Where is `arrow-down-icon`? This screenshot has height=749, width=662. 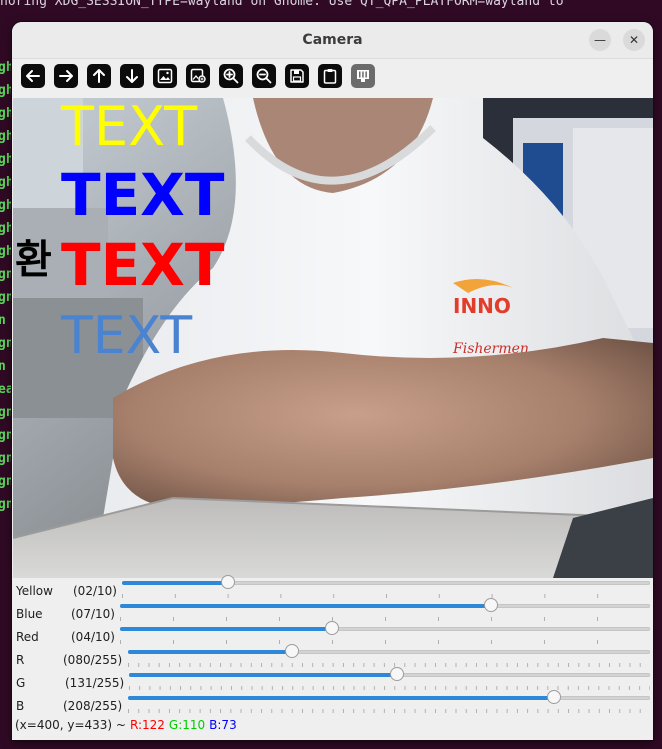
arrow-down-icon is located at coordinates (132, 76).